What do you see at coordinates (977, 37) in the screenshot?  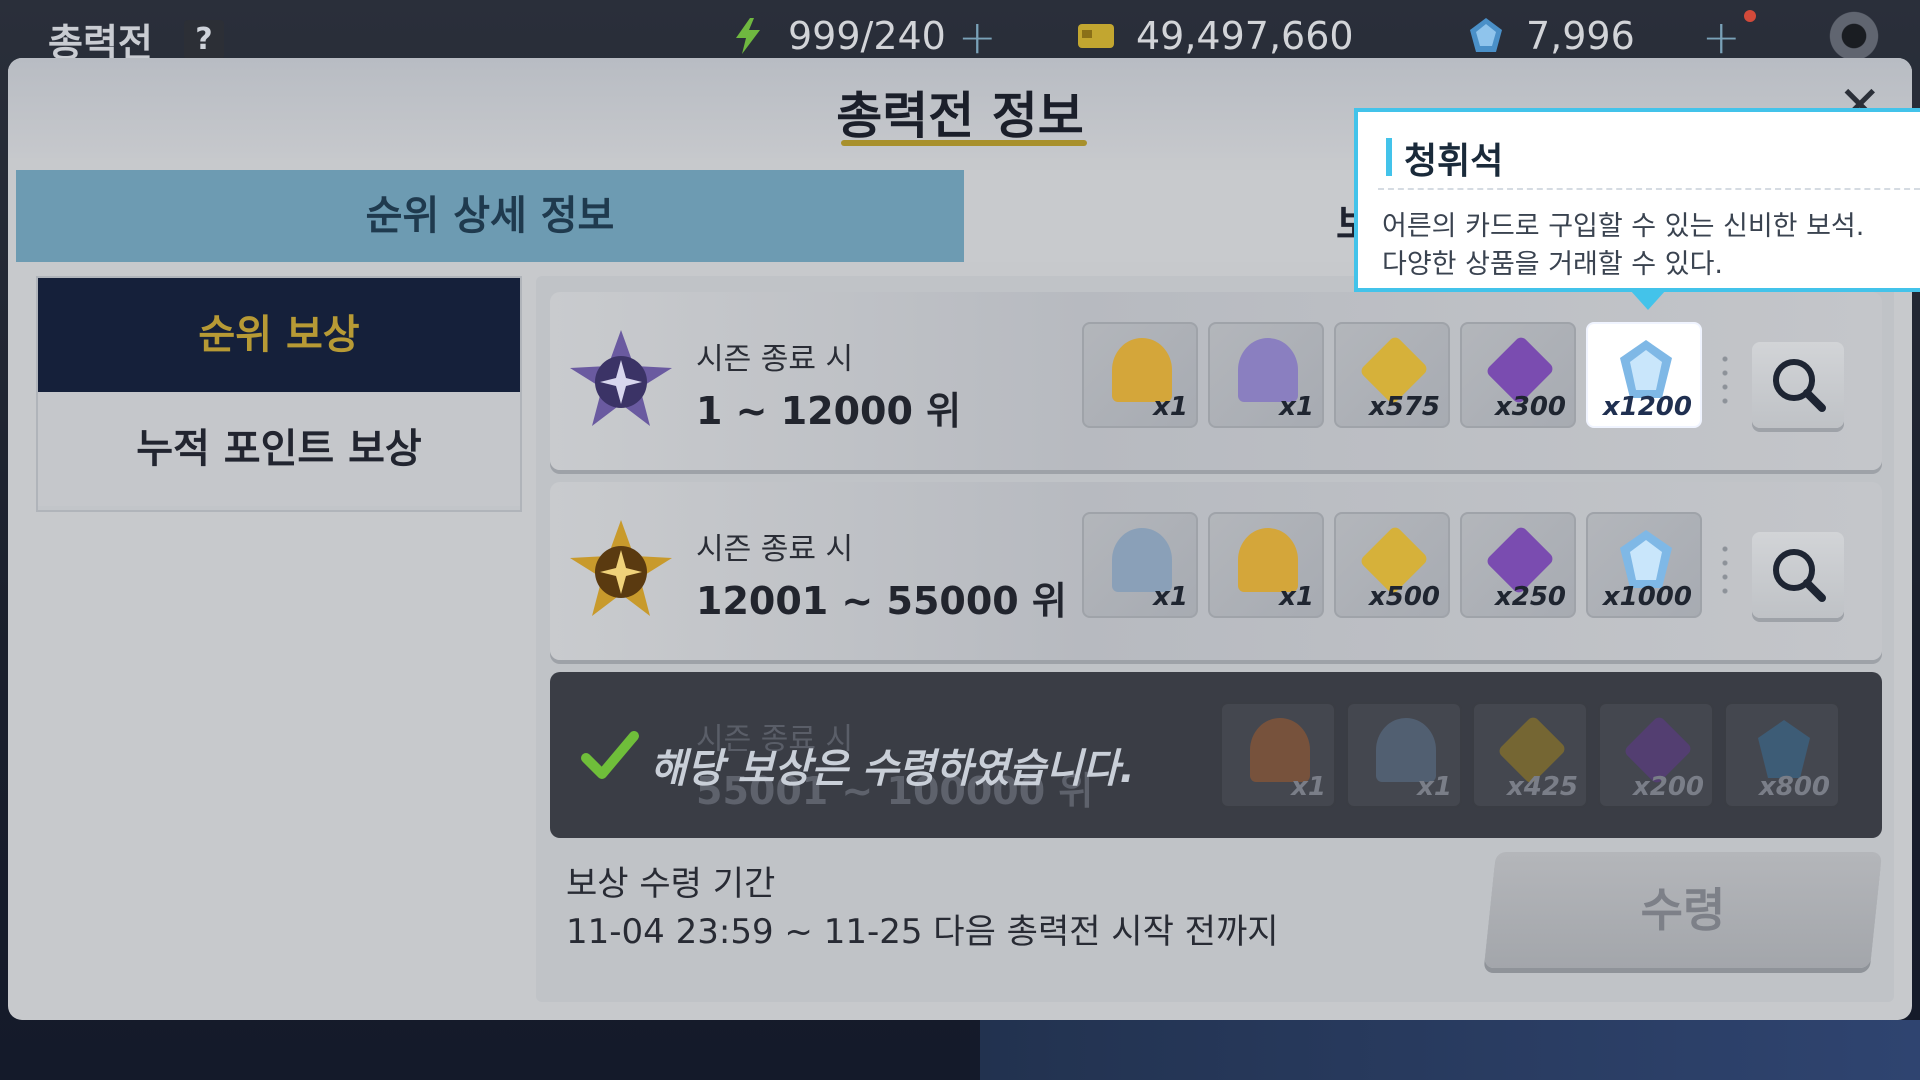 I see `stamina-plus-button: +` at bounding box center [977, 37].